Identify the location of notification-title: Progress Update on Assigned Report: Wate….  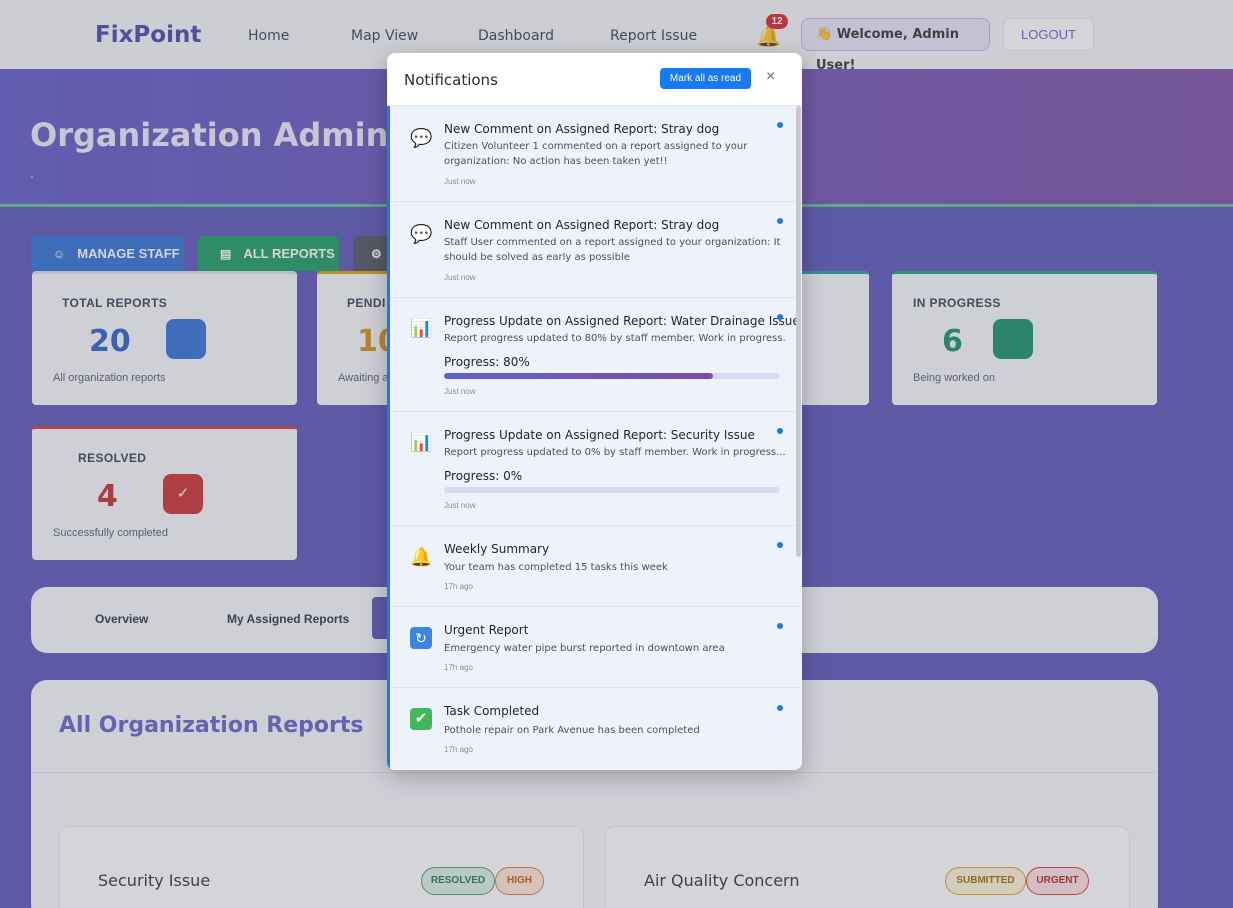
(622, 321).